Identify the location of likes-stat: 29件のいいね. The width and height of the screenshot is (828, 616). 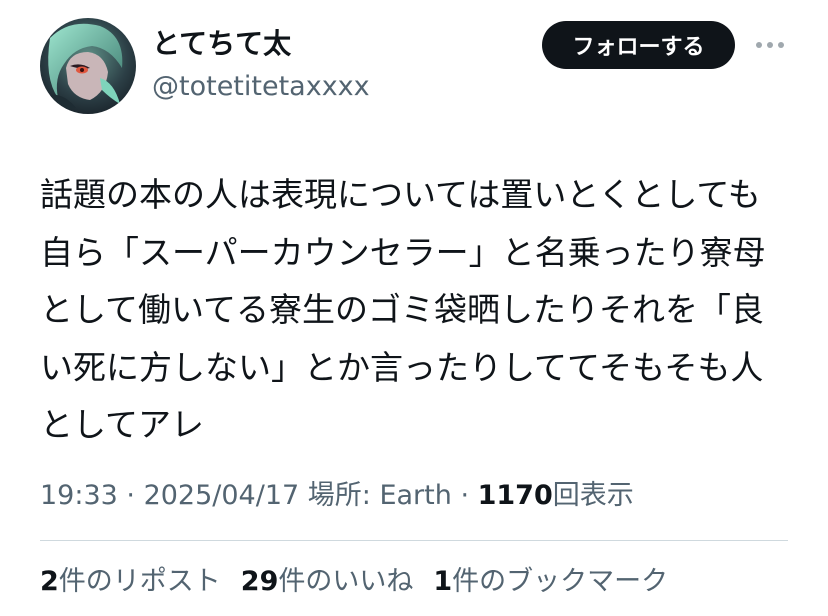
(327, 582).